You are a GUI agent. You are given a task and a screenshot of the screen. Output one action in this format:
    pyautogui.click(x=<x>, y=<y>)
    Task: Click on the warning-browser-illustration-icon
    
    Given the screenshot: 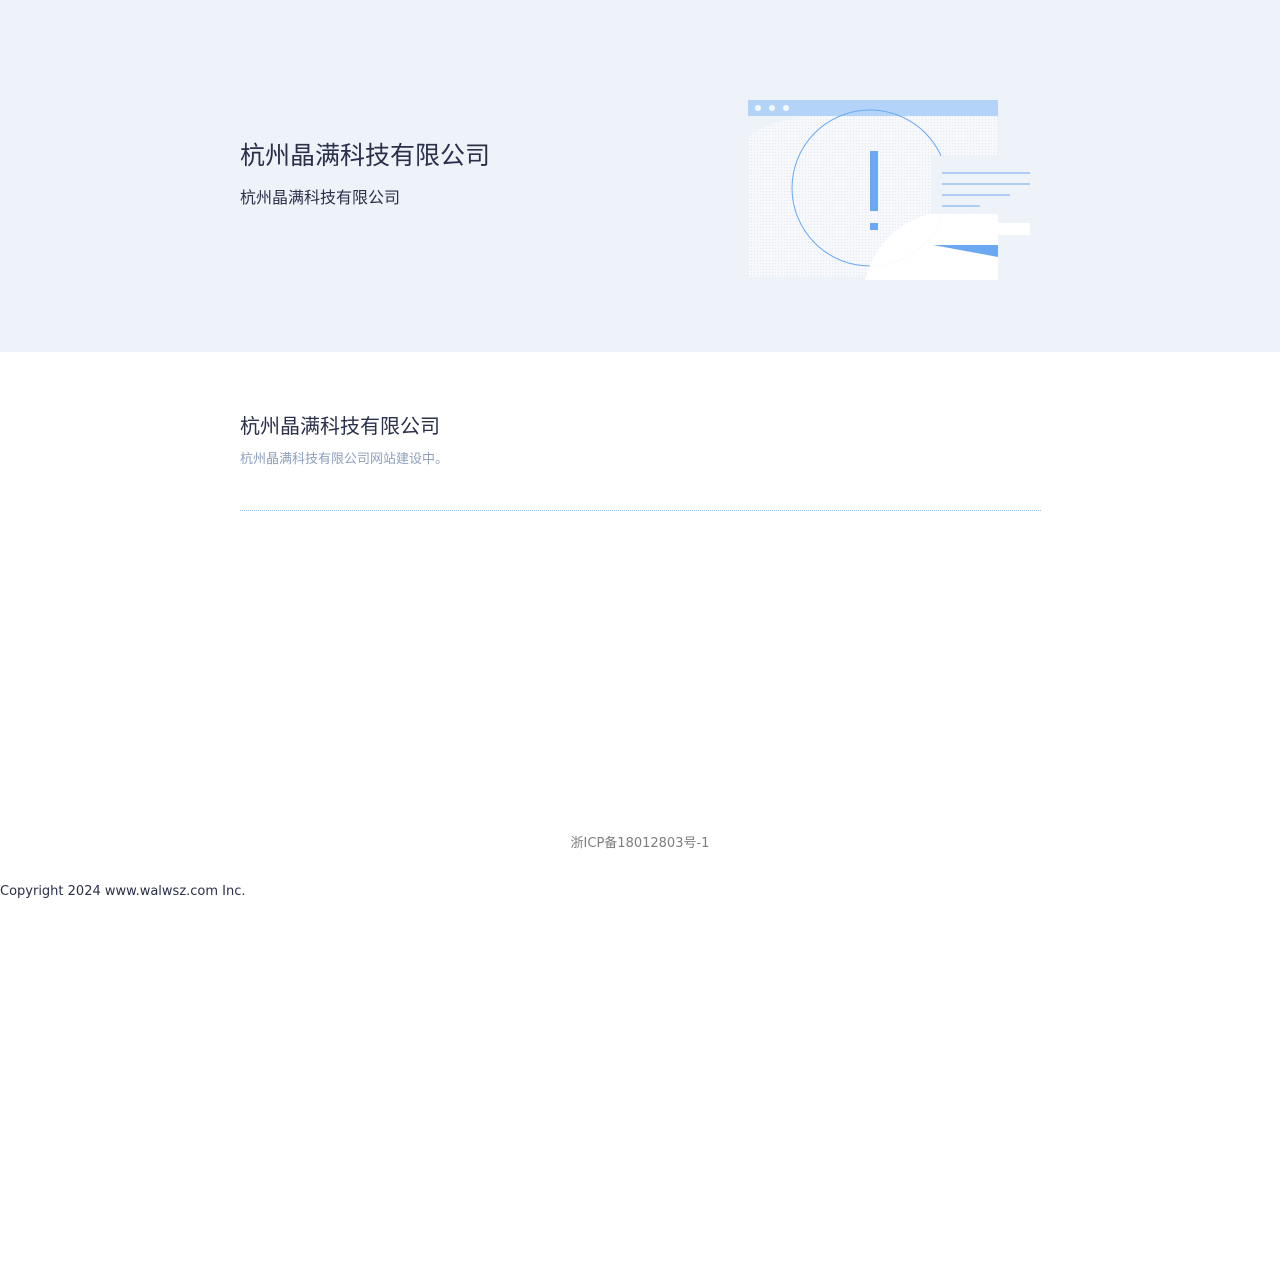 What is the action you would take?
    pyautogui.click(x=889, y=190)
    